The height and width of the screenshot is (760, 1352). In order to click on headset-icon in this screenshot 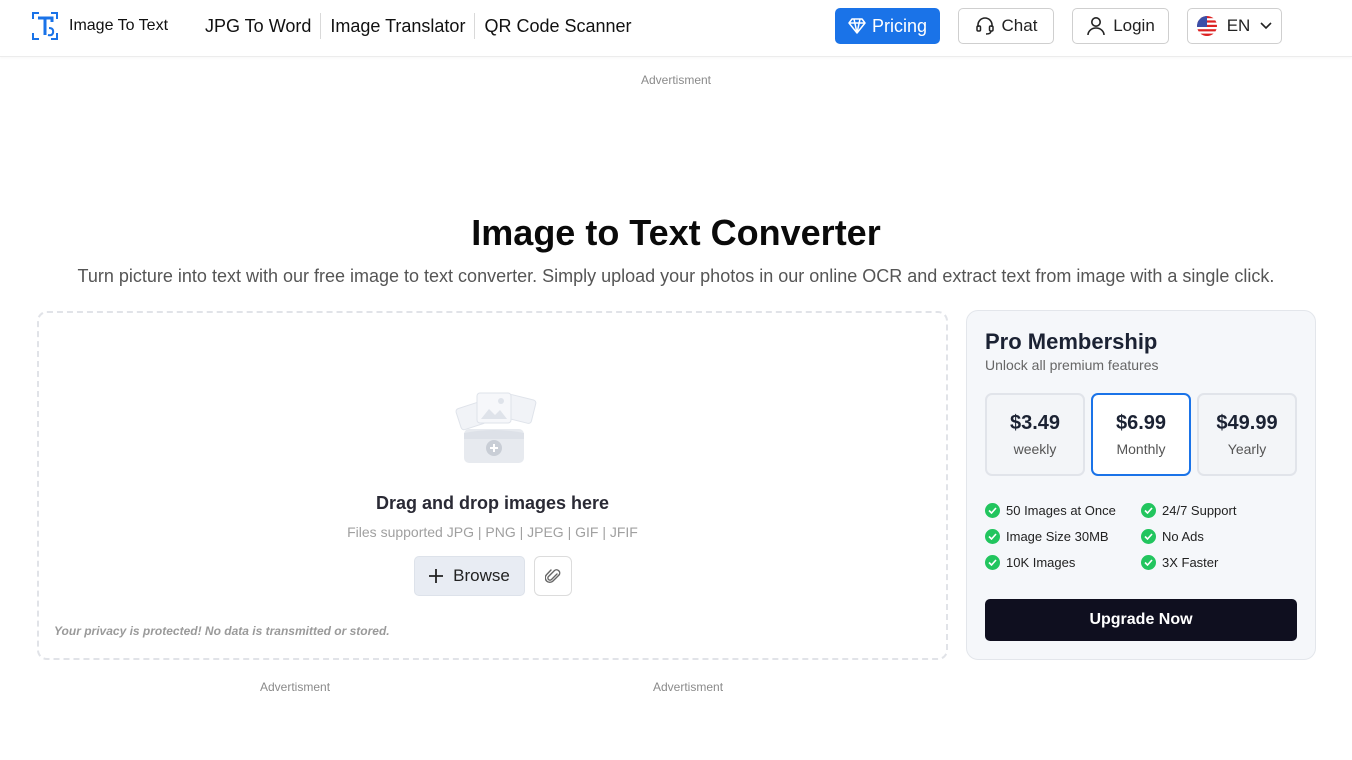, I will do `click(985, 26)`.